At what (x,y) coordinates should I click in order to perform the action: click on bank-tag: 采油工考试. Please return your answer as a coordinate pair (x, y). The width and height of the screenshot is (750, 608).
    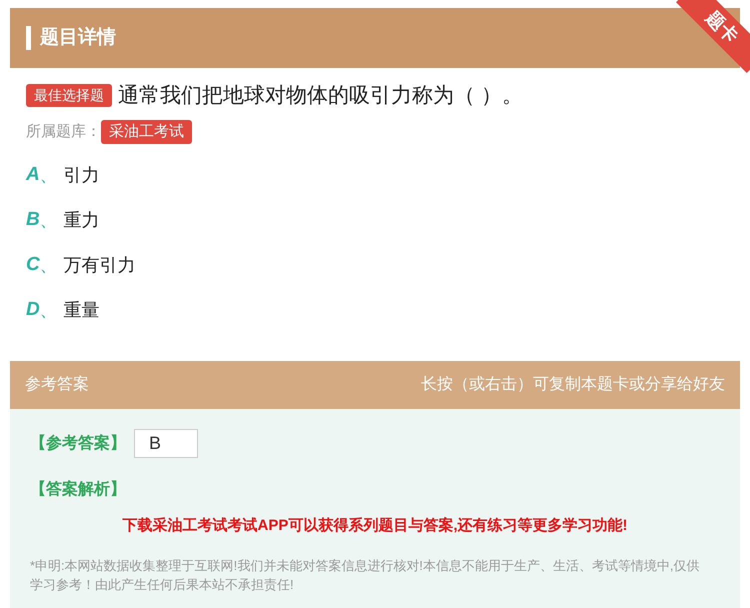
    Looking at the image, I should click on (146, 132).